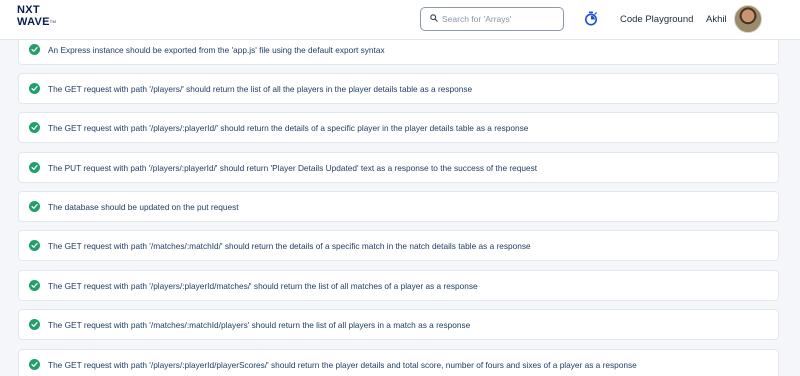 This screenshot has width=800, height=376. Describe the element at coordinates (53, 21) in the screenshot. I see `logo-trademark: TM` at that location.